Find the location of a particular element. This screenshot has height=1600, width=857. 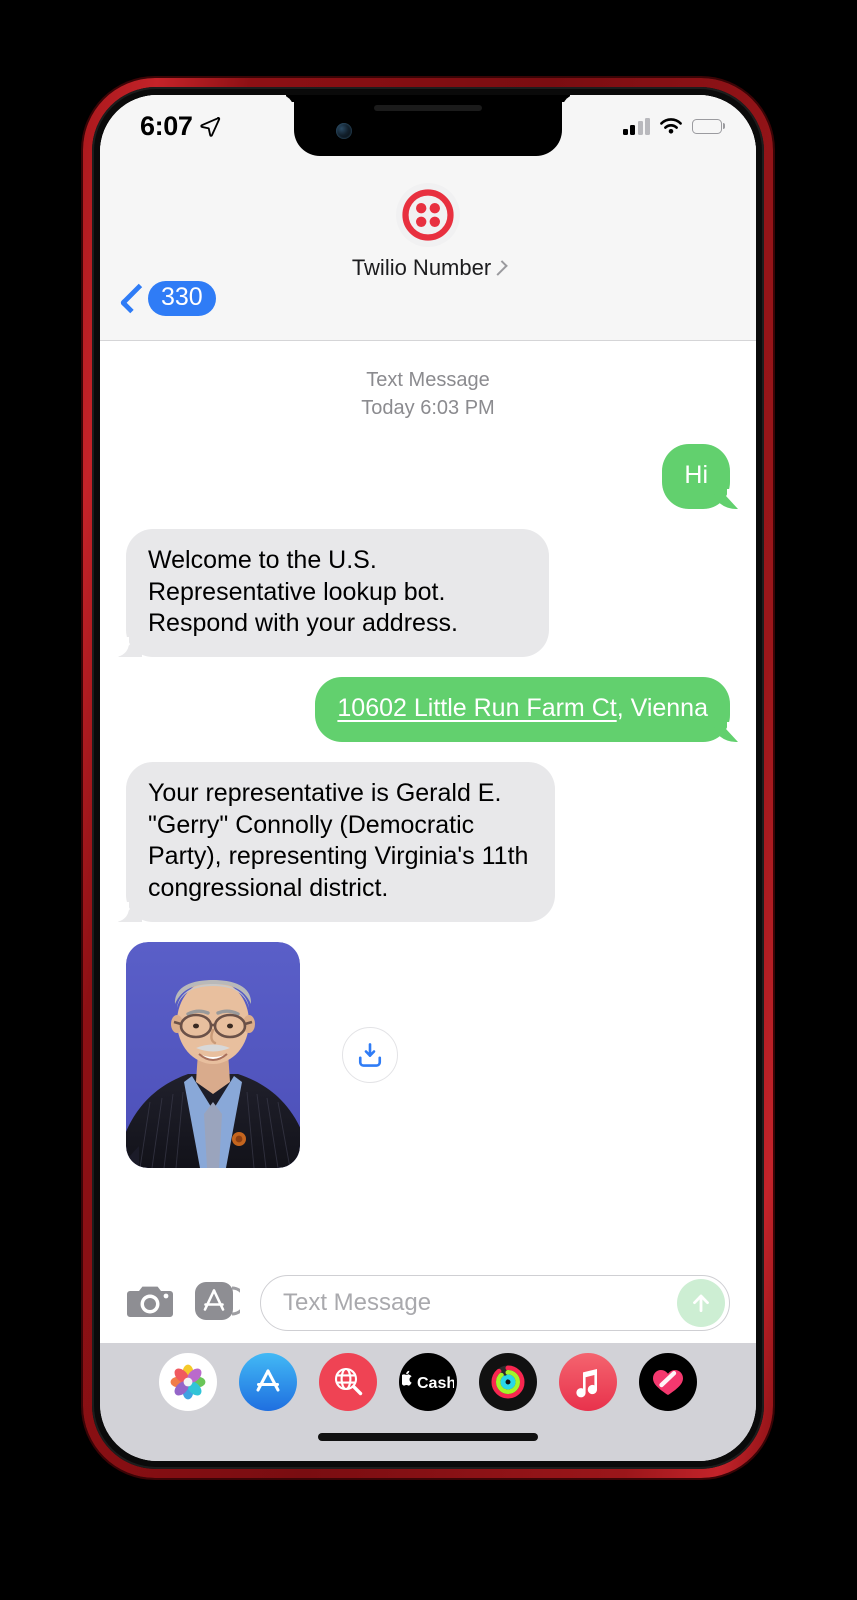

music-note-icon is located at coordinates (587, 1383).